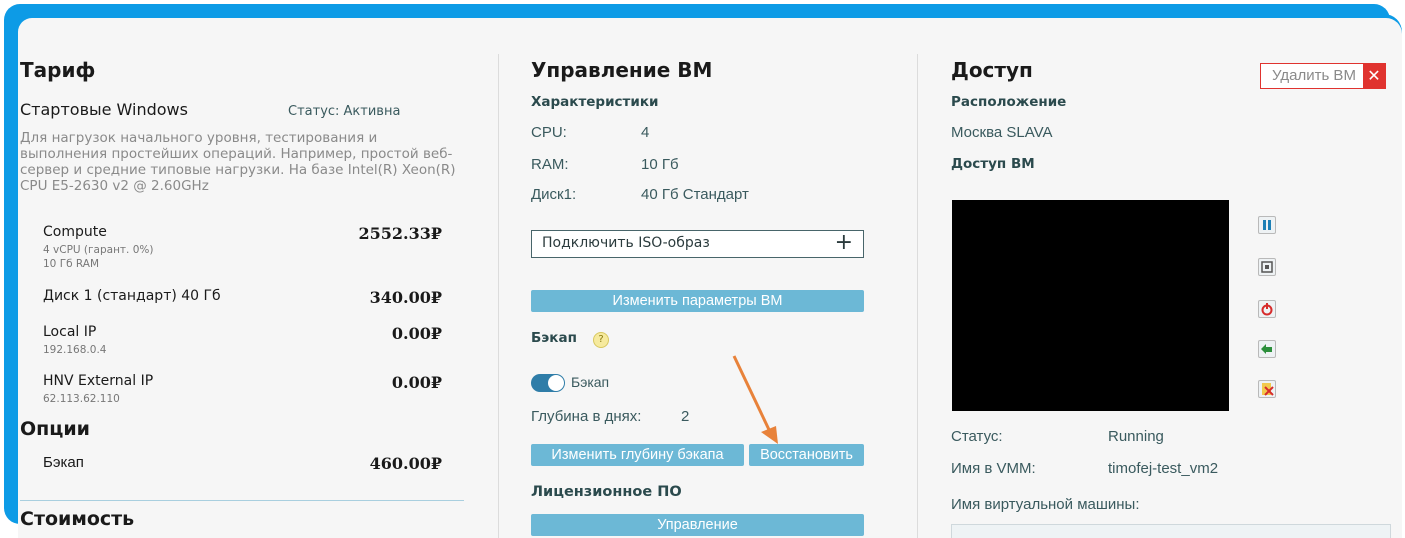 This screenshot has height=538, width=1405. What do you see at coordinates (549, 132) in the screenshot?
I see `spec-label-cpu: CPU:` at bounding box center [549, 132].